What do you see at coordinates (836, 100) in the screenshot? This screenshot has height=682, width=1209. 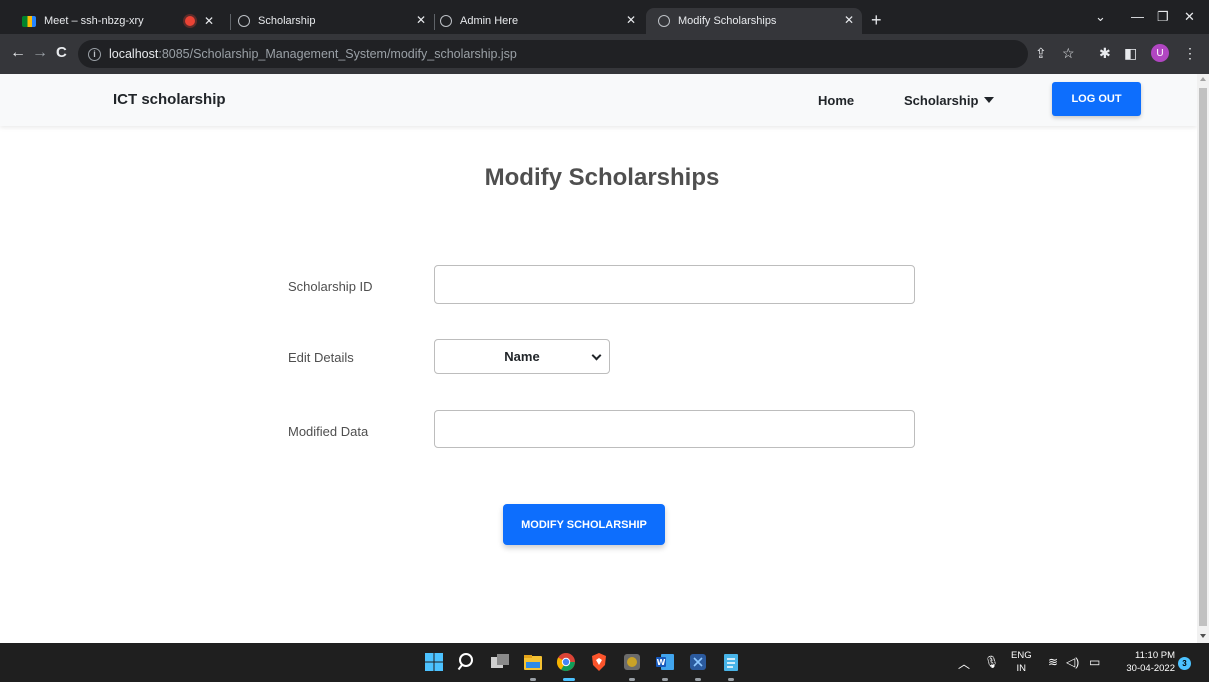 I see `nav-home-link: Home` at bounding box center [836, 100].